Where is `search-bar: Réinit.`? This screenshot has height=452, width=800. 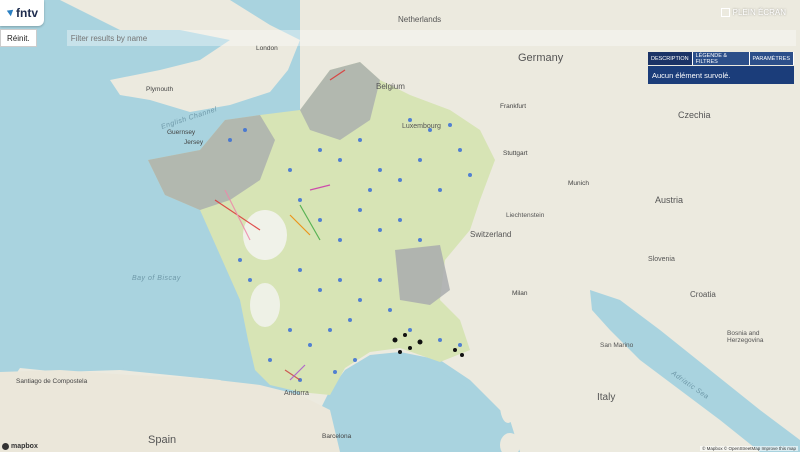
search-bar: Réinit. is located at coordinates (398, 38).